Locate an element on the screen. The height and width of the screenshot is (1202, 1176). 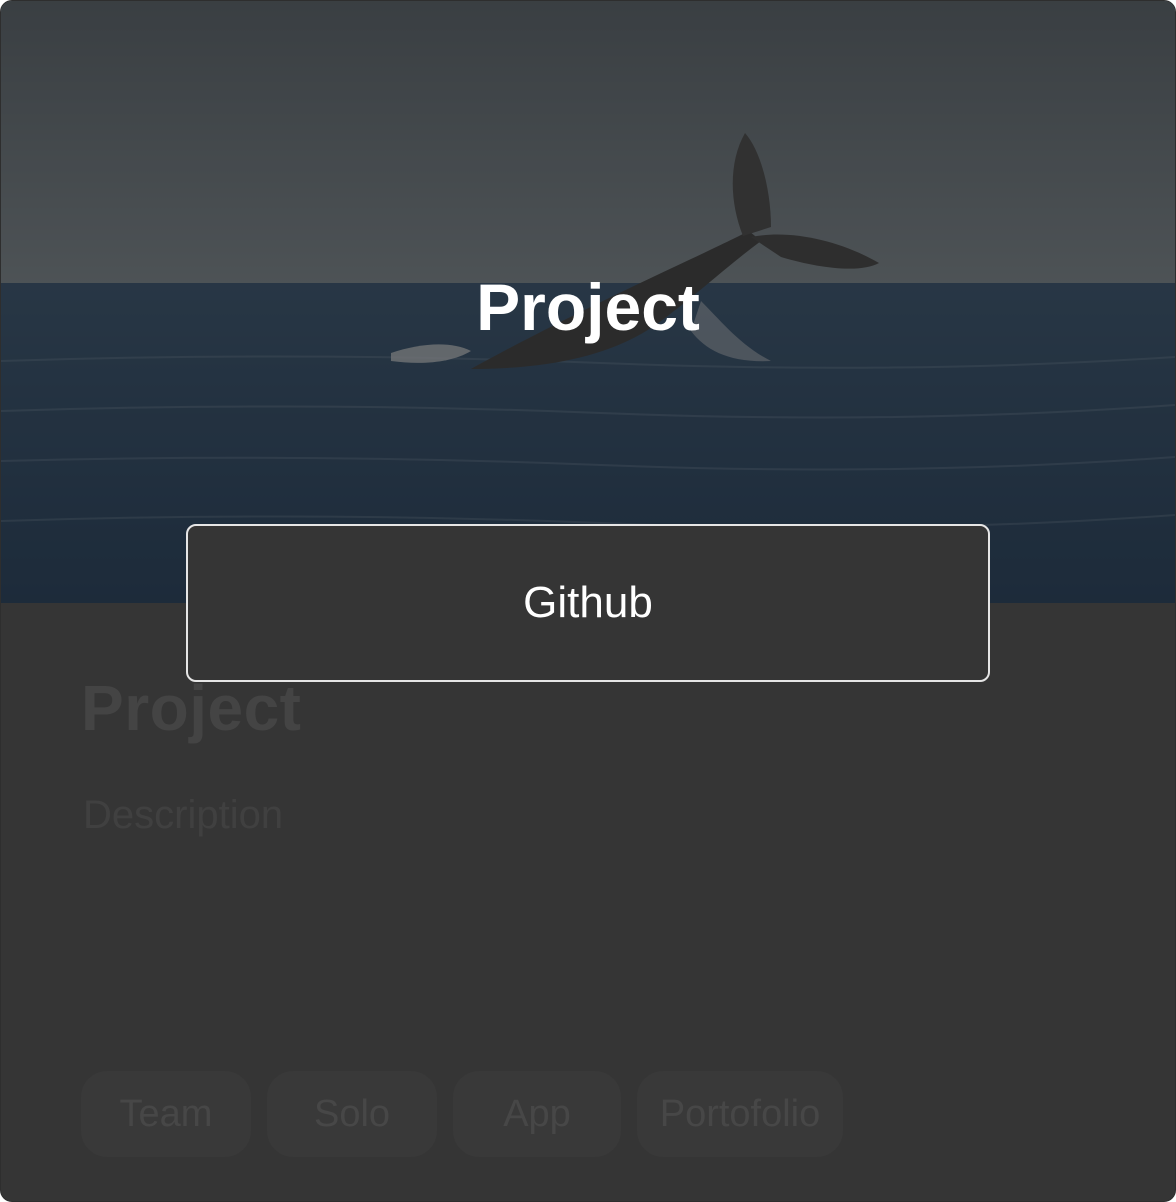
tag-solo: Solo is located at coordinates (352, 1114).